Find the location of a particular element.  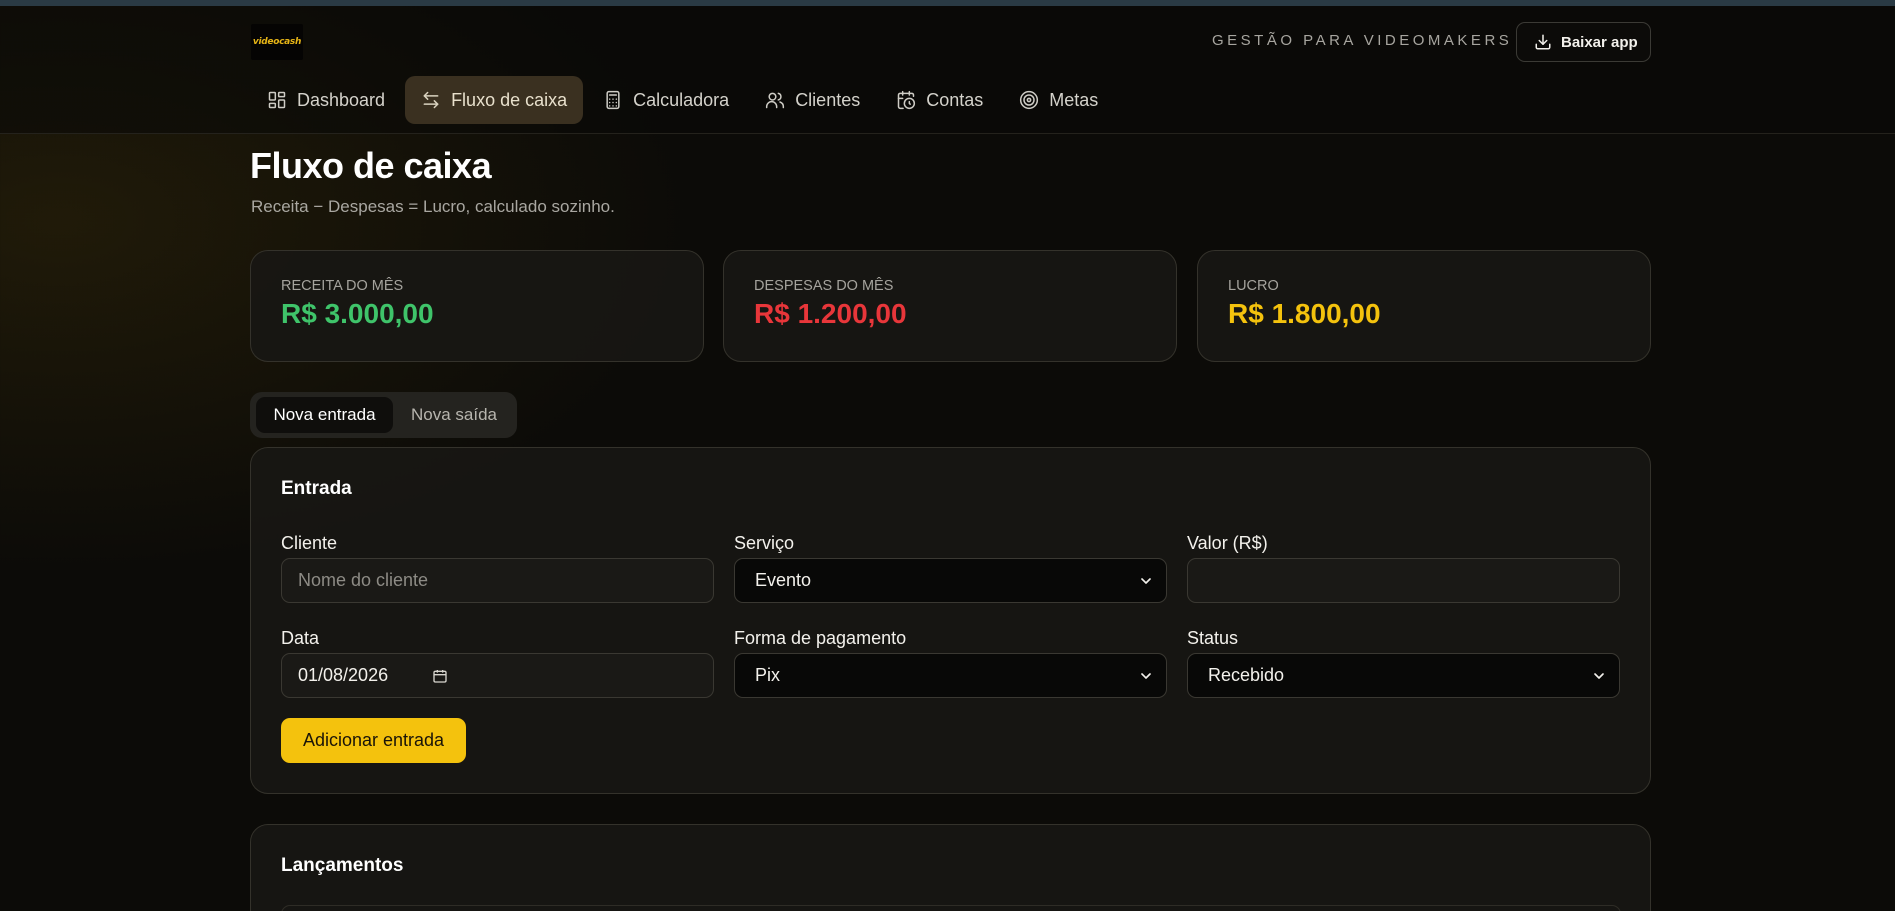

download-app-label: Baixar app is located at coordinates (1599, 42).